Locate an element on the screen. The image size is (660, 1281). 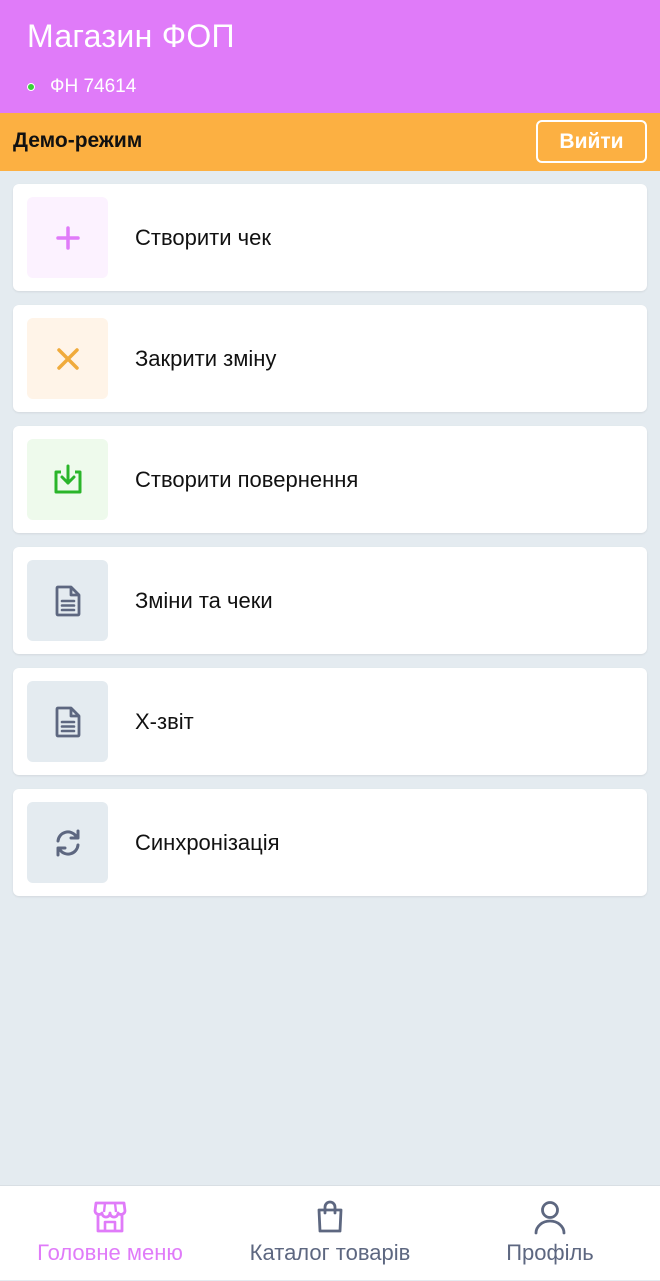
nav-label-profile: Профіль is located at coordinates (550, 1252).